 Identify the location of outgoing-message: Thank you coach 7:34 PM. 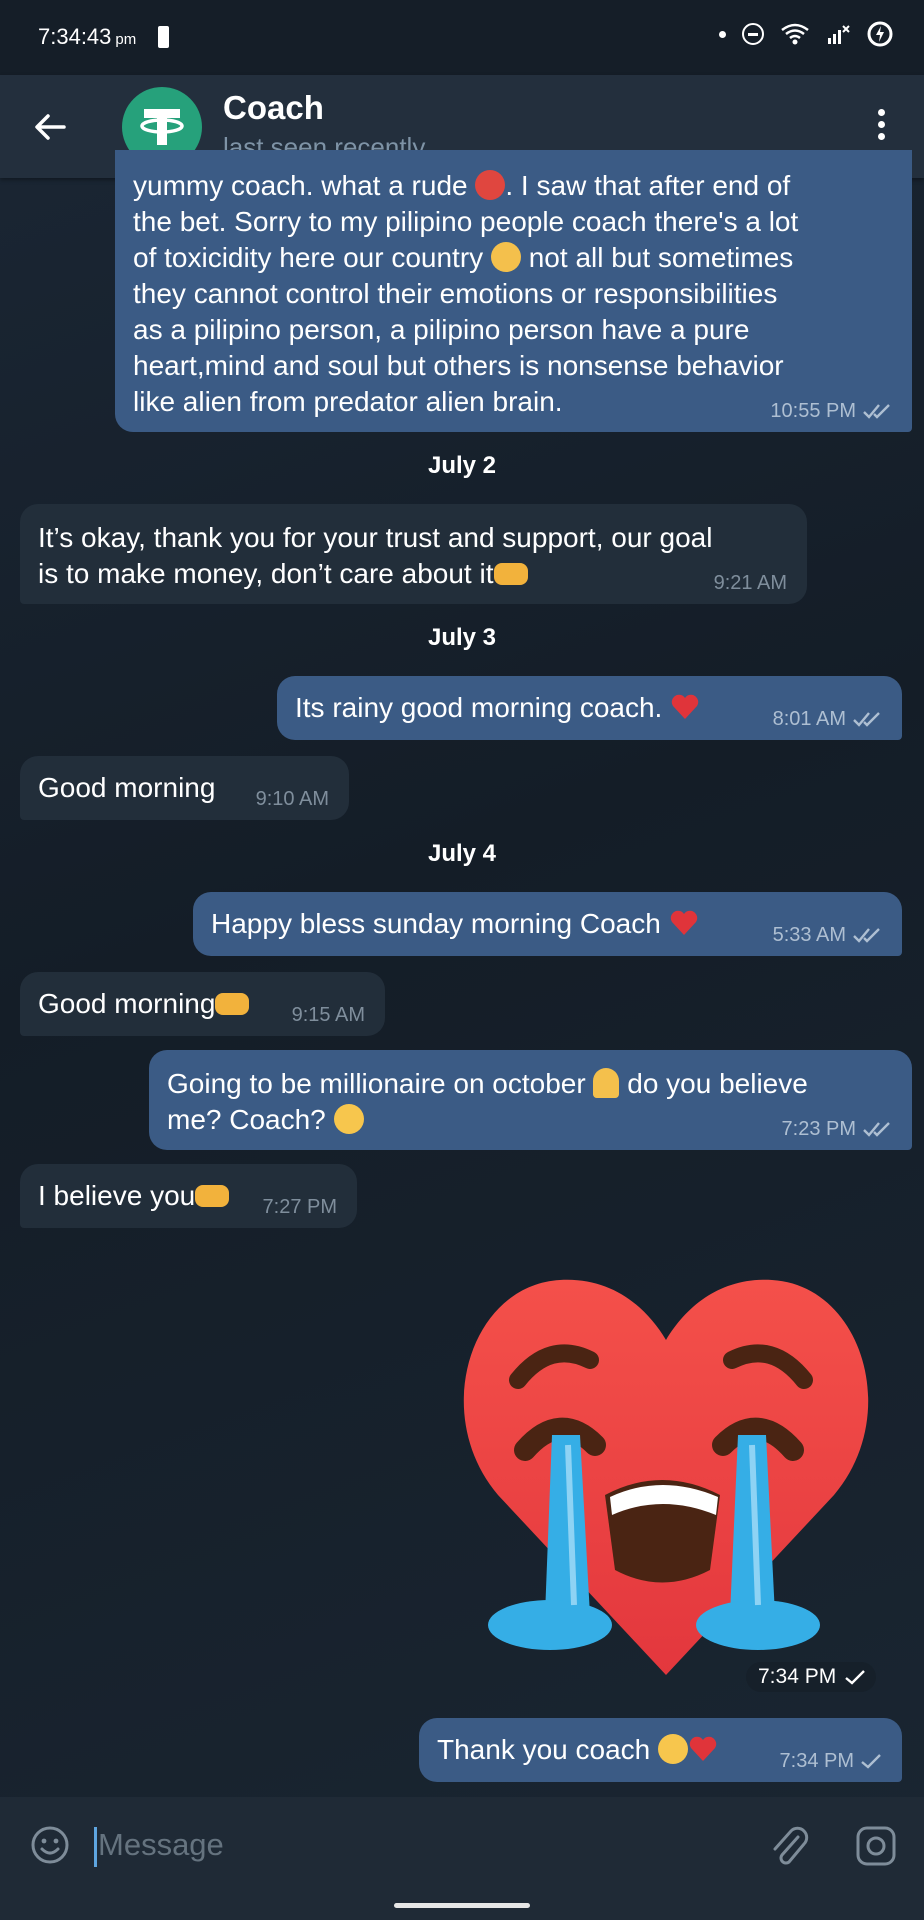
(660, 1750).